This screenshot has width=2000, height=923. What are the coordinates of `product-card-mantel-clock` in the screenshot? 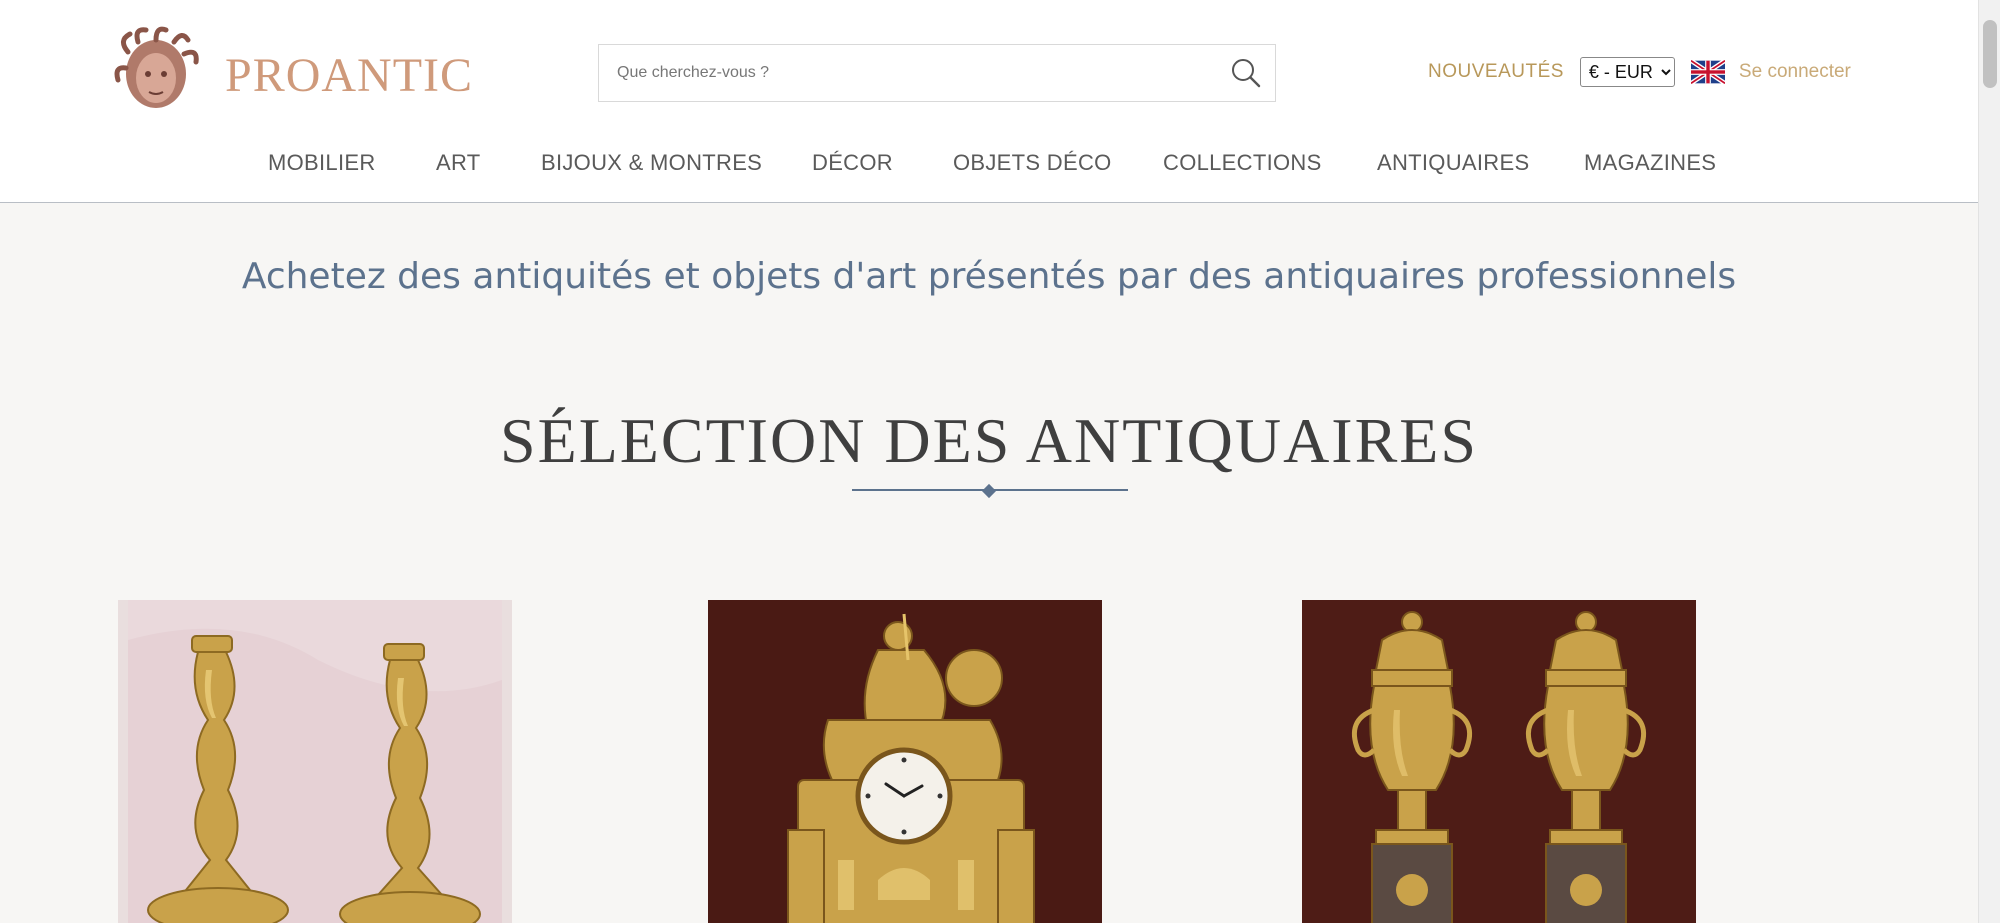 It's located at (905, 761).